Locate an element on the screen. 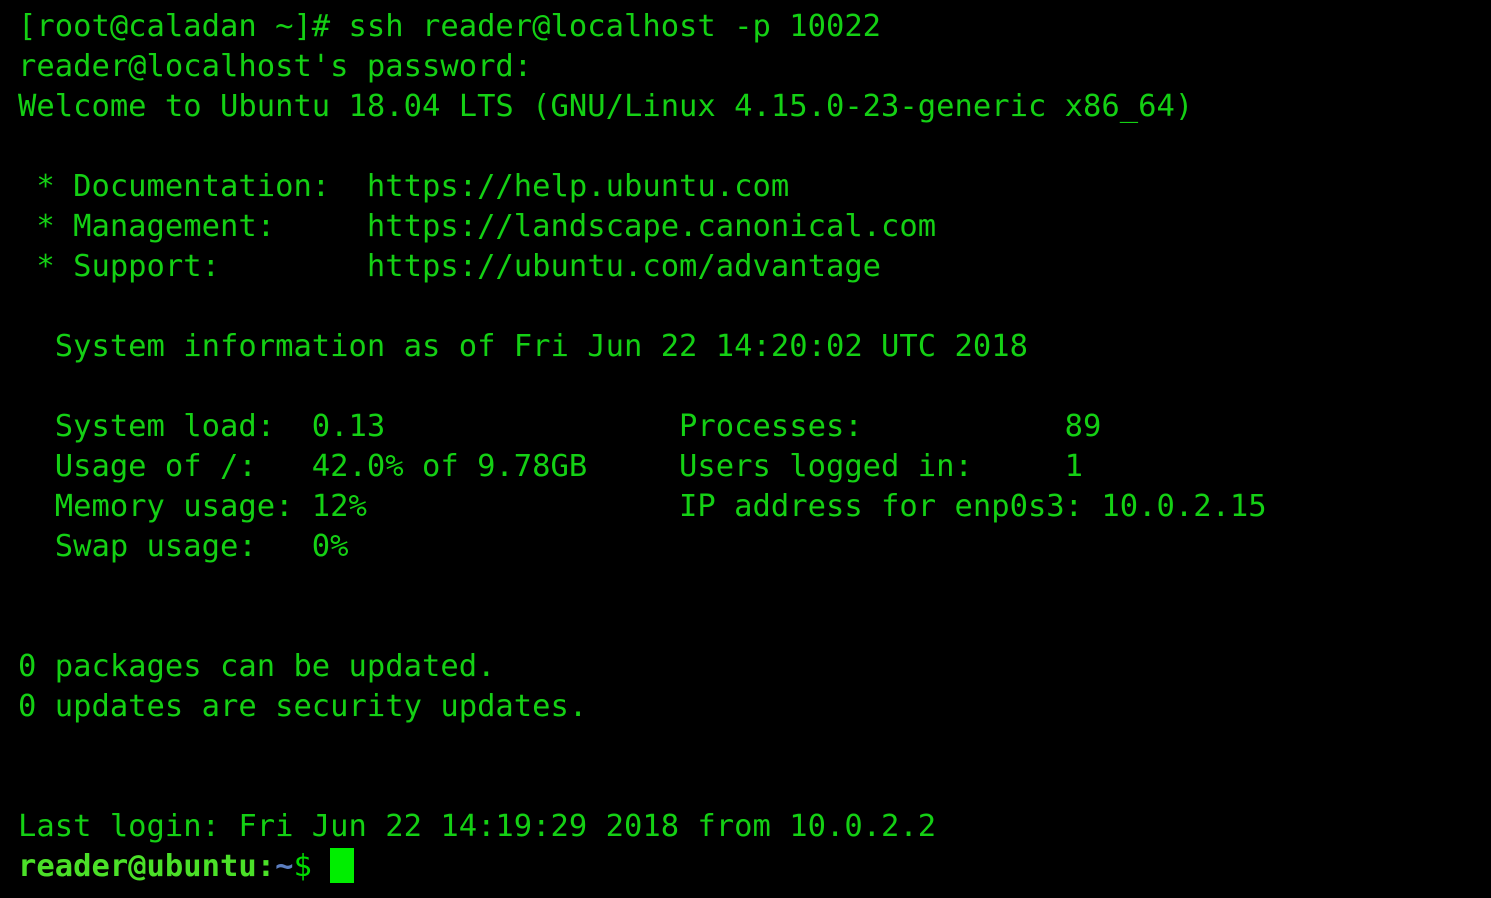 The width and height of the screenshot is (1491, 898). terminal-line-security-updates: 0 updates are security updates. is located at coordinates (303, 706).